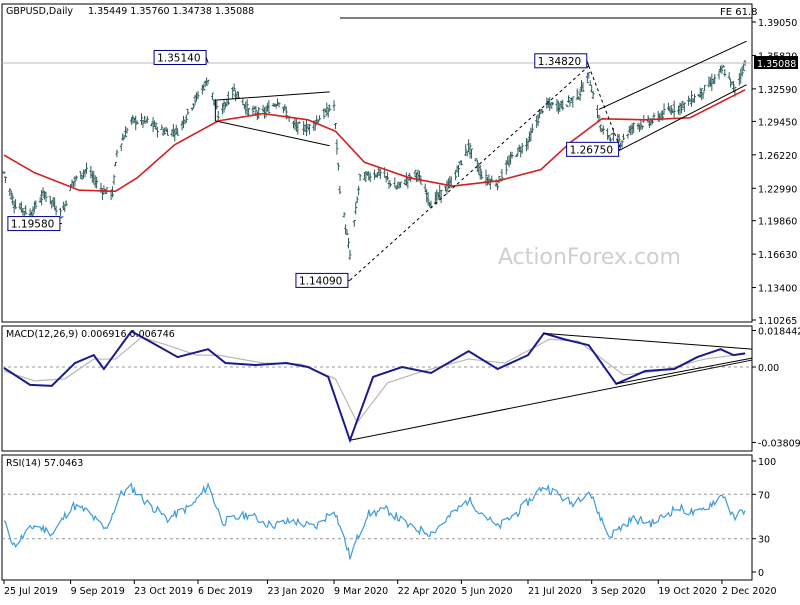 Image resolution: width=800 pixels, height=605 pixels. Describe the element at coordinates (777, 189) in the screenshot. I see `price-tick-label: 1.22990` at that location.